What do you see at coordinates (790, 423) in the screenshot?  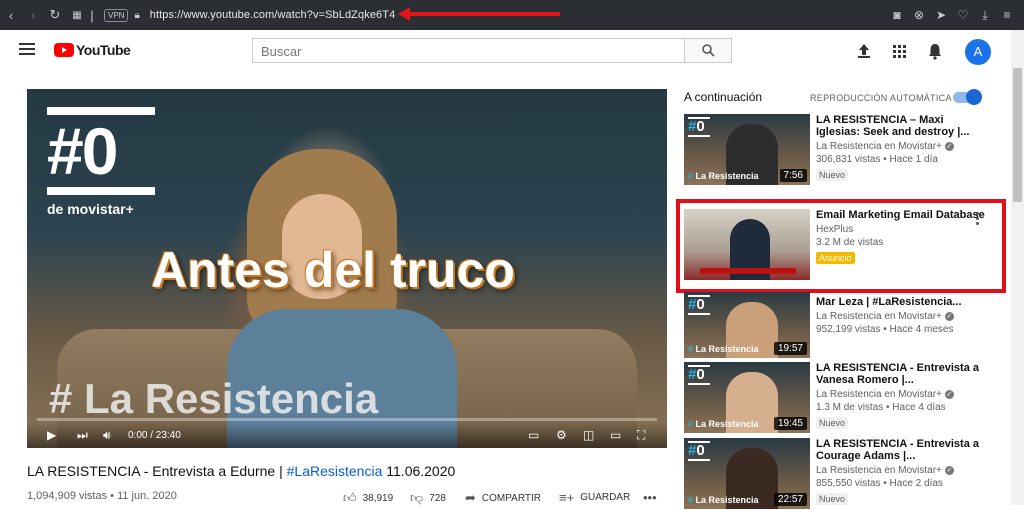 I see `duration: 19:45` at bounding box center [790, 423].